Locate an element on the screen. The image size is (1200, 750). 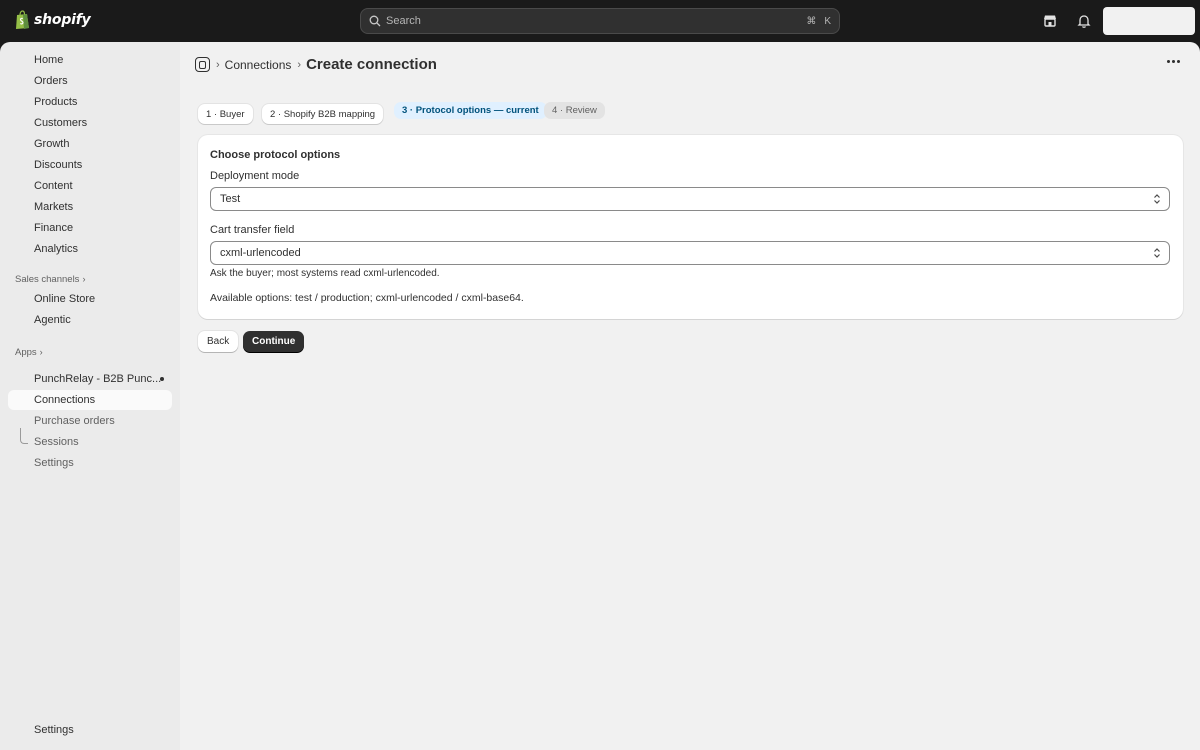
sidebar-item-connections: Connections is located at coordinates (90, 400).